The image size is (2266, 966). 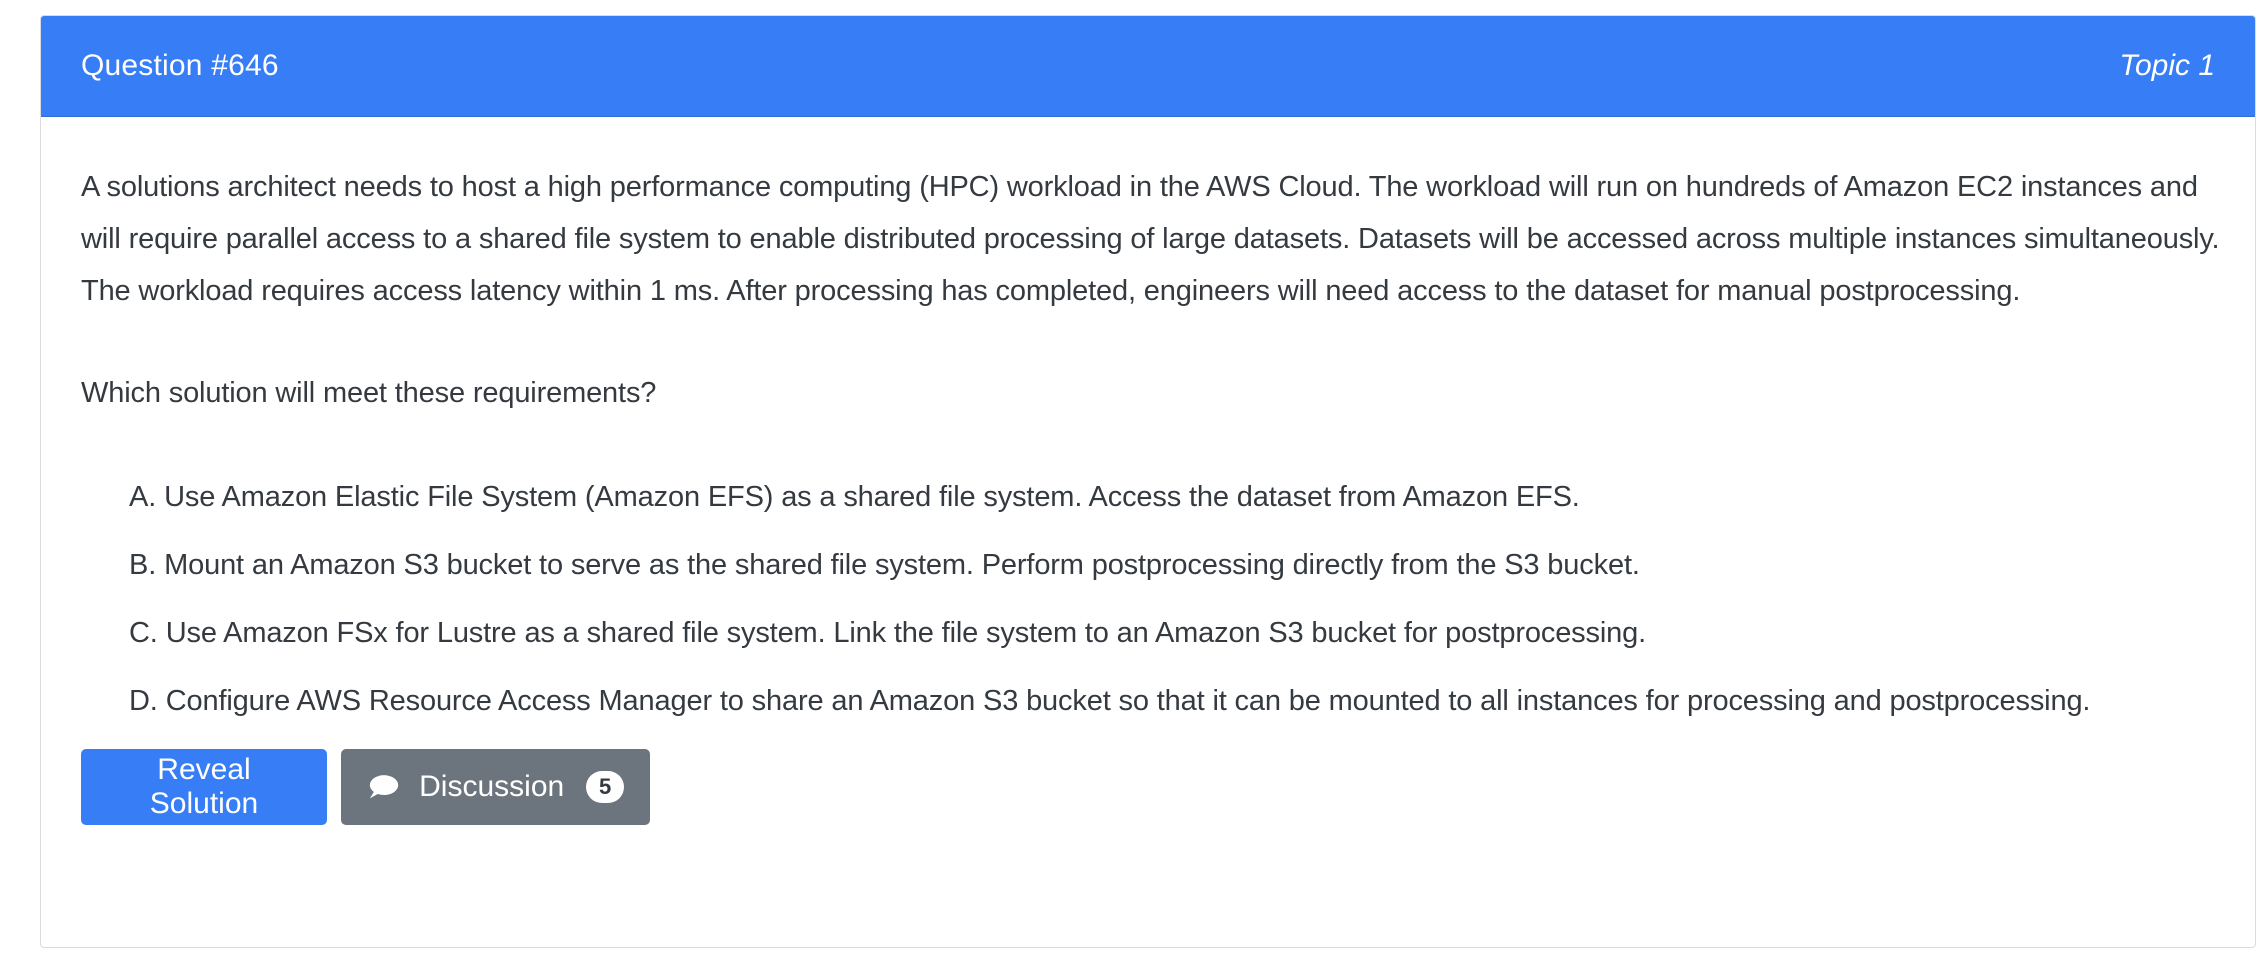 What do you see at coordinates (143, 701) in the screenshot?
I see `choice-letter: D.` at bounding box center [143, 701].